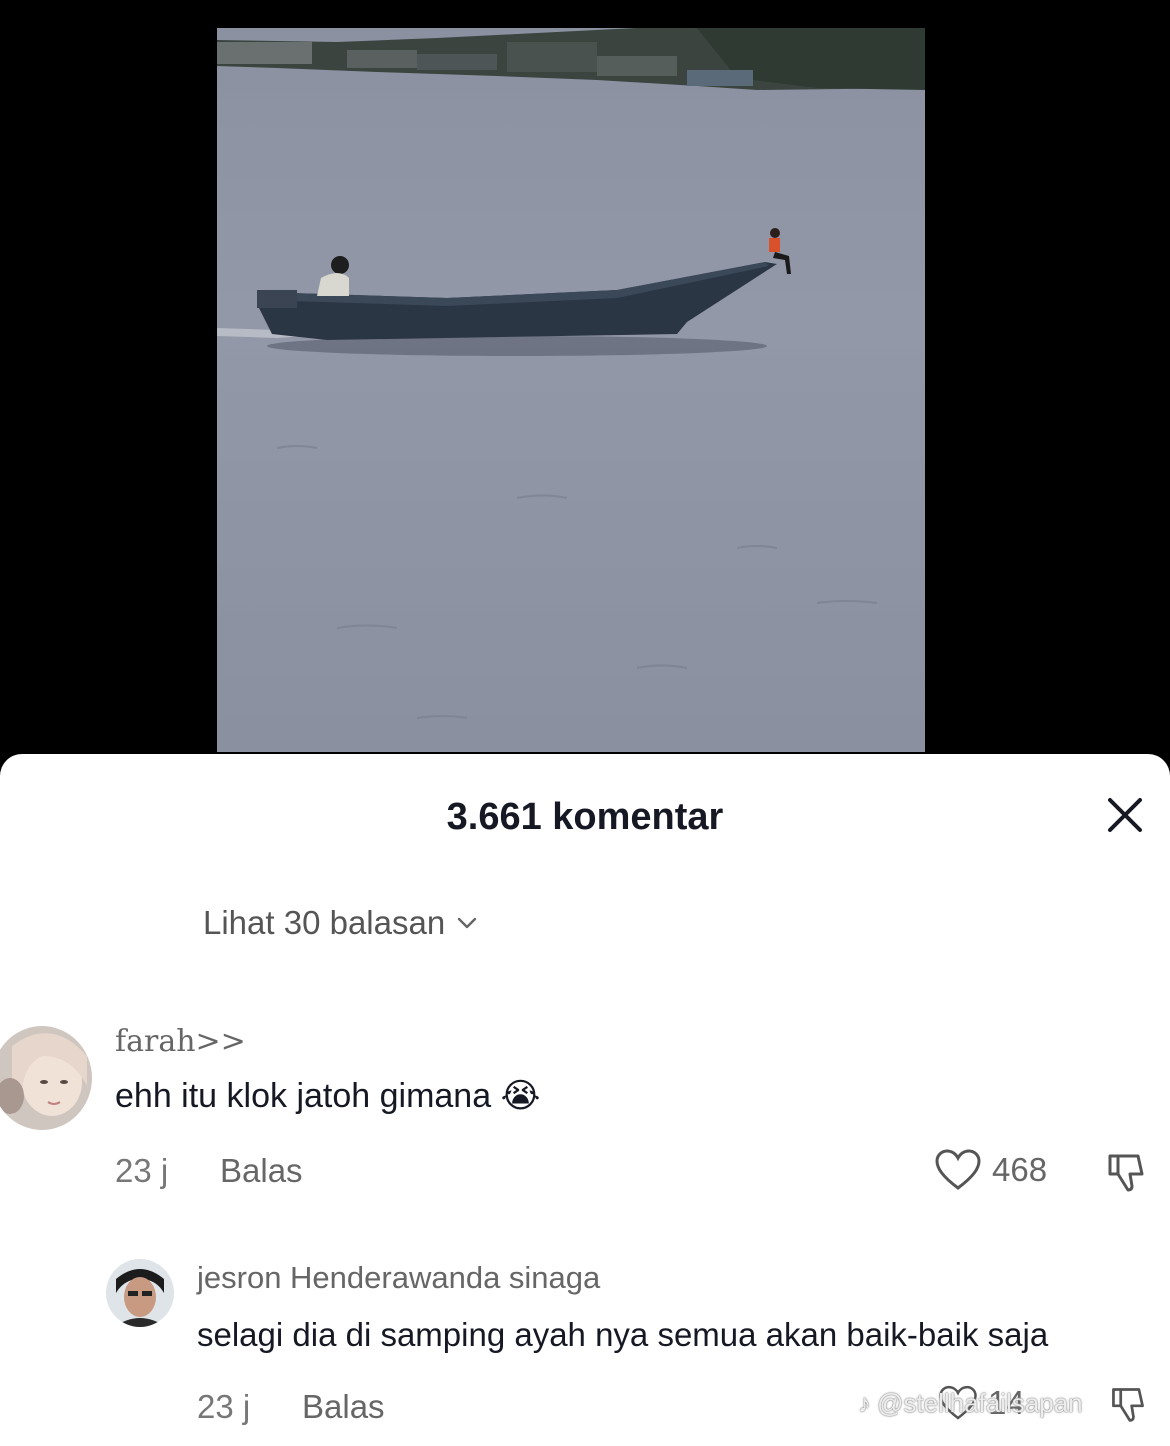 This screenshot has height=1446, width=1170. What do you see at coordinates (180, 1041) in the screenshot?
I see `comment-username: farah>>` at bounding box center [180, 1041].